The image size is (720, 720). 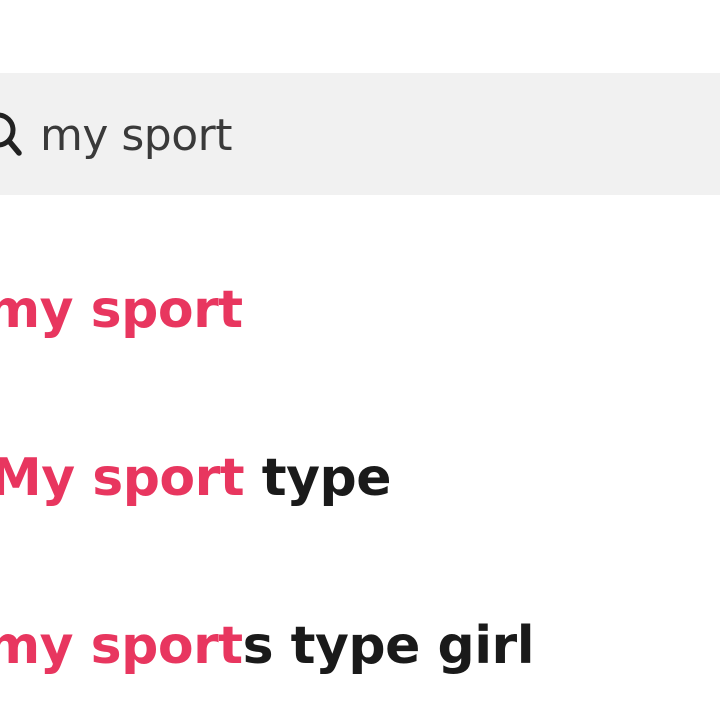 What do you see at coordinates (11, 134) in the screenshot?
I see `search-icon` at bounding box center [11, 134].